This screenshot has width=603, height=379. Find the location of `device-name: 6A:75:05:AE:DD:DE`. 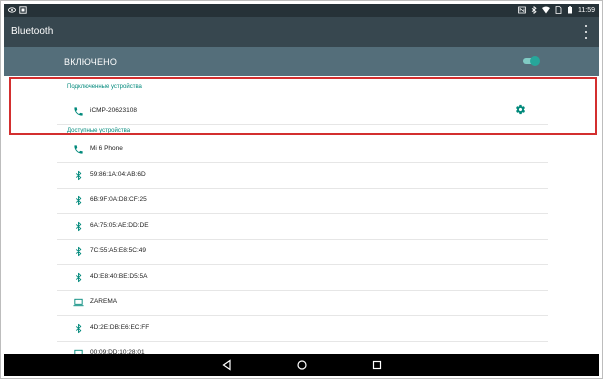

device-name: 6A:75:05:AE:DD:DE is located at coordinates (119, 225).